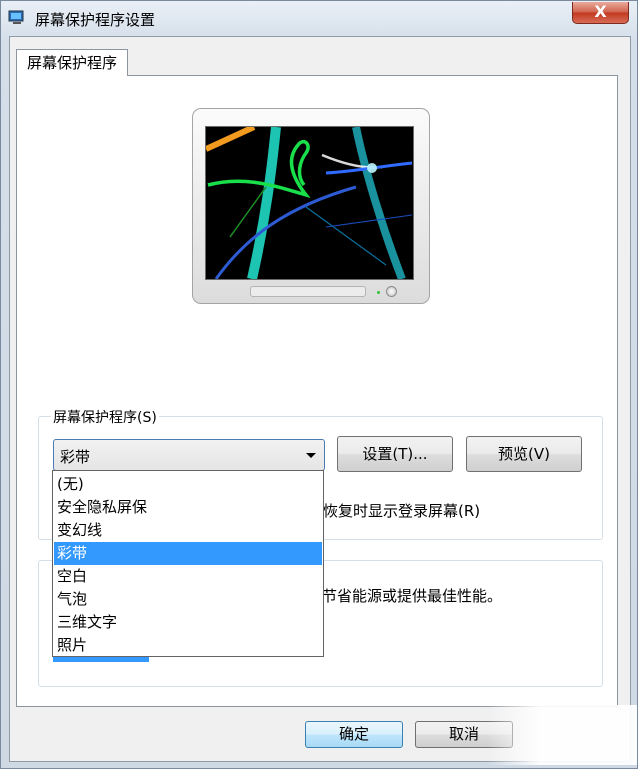 This screenshot has height=769, width=638. Describe the element at coordinates (412, 596) in the screenshot. I see `power-description-text: 节省能源或提供最佳性能。` at that location.